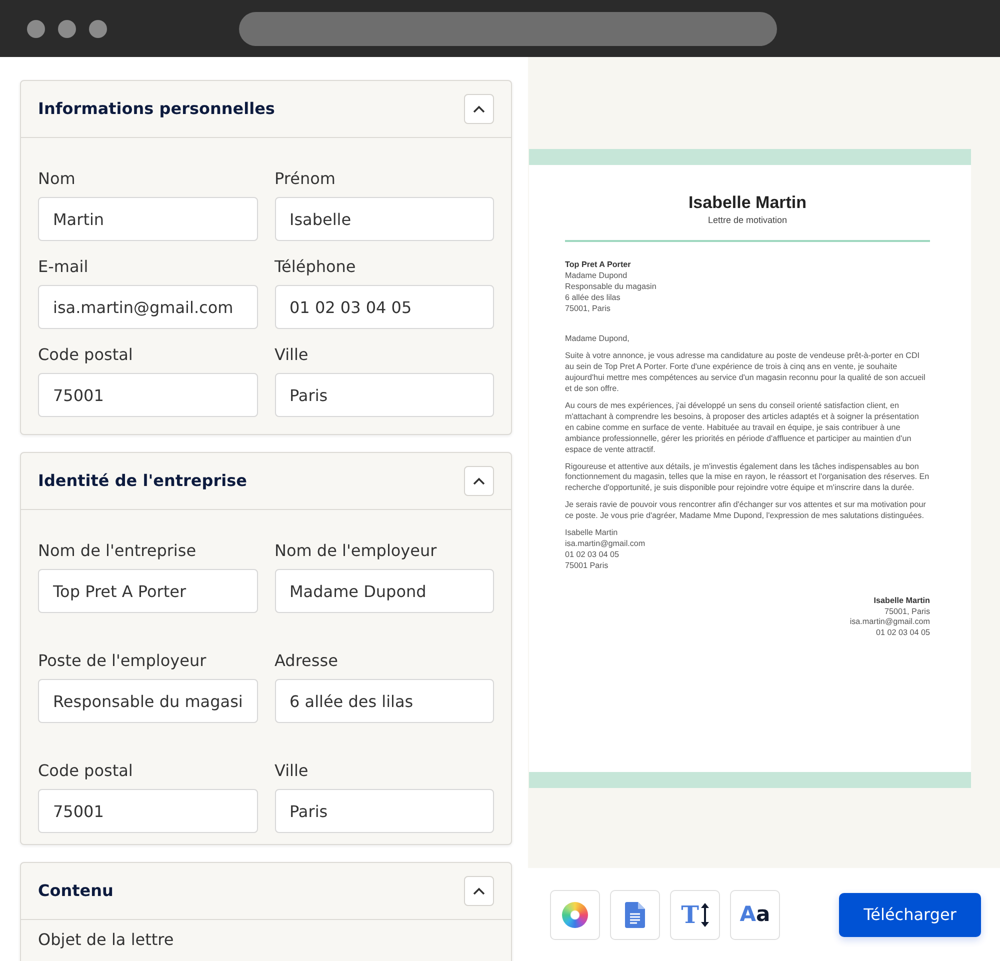 This screenshot has height=961, width=1000. I want to click on recipient-line: Top Pret A Porter, so click(598, 265).